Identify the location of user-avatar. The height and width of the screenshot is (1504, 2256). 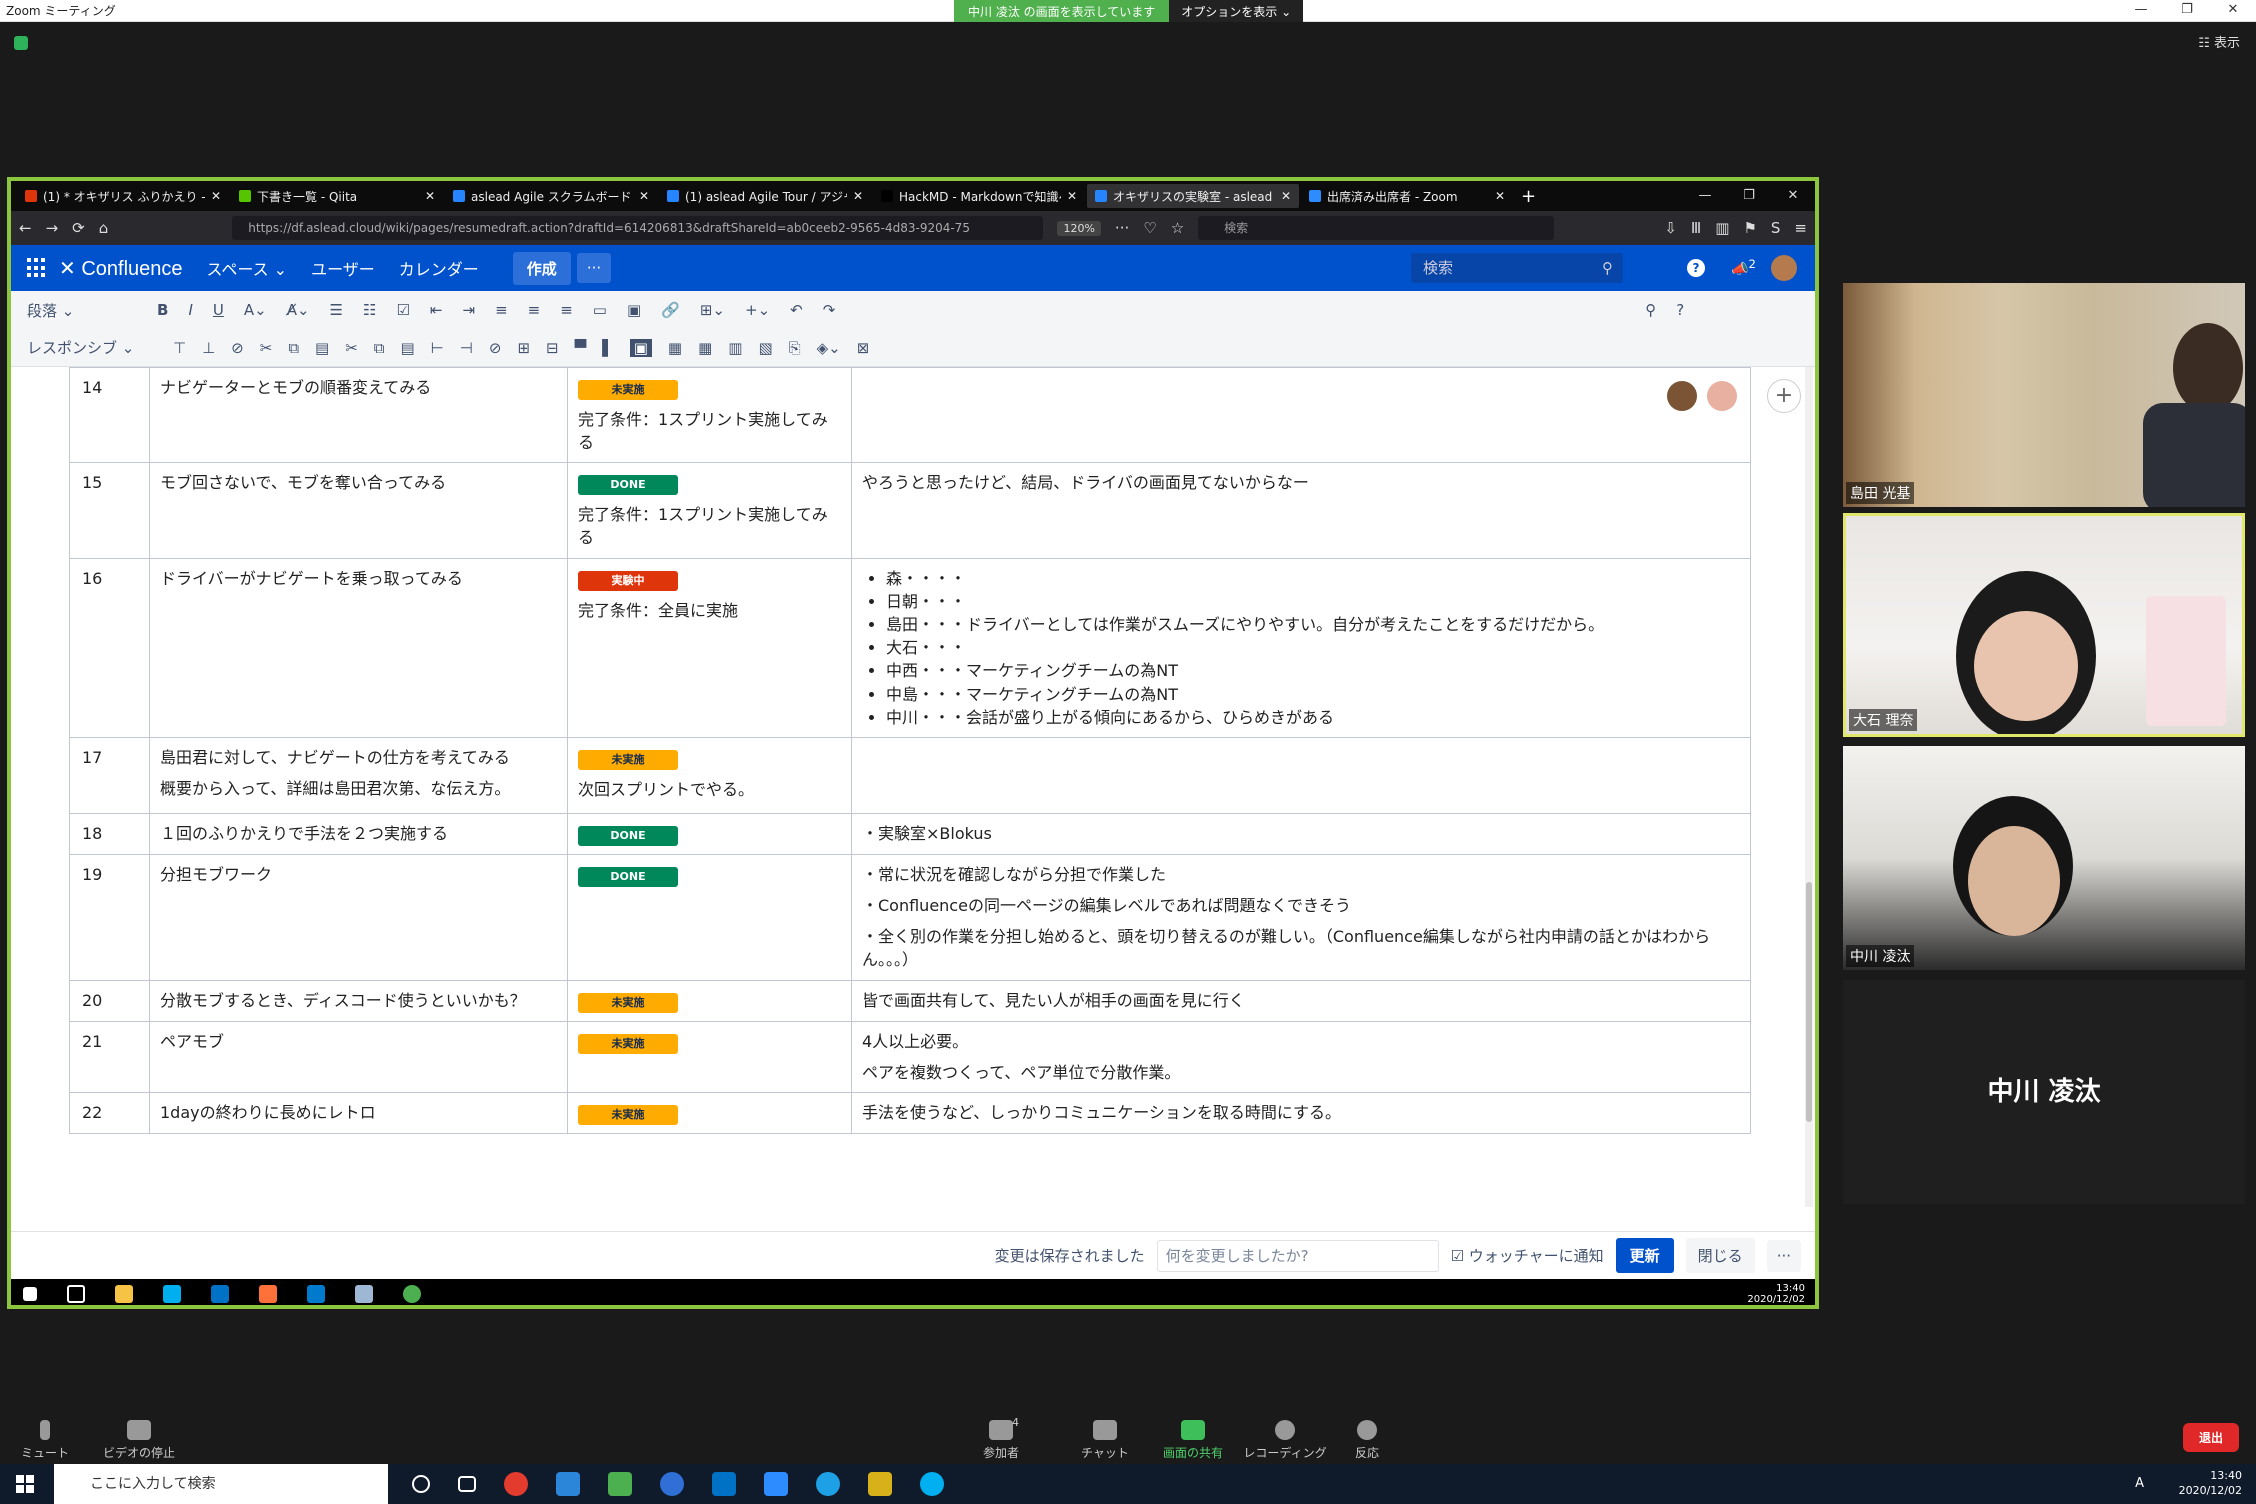
(1784, 268).